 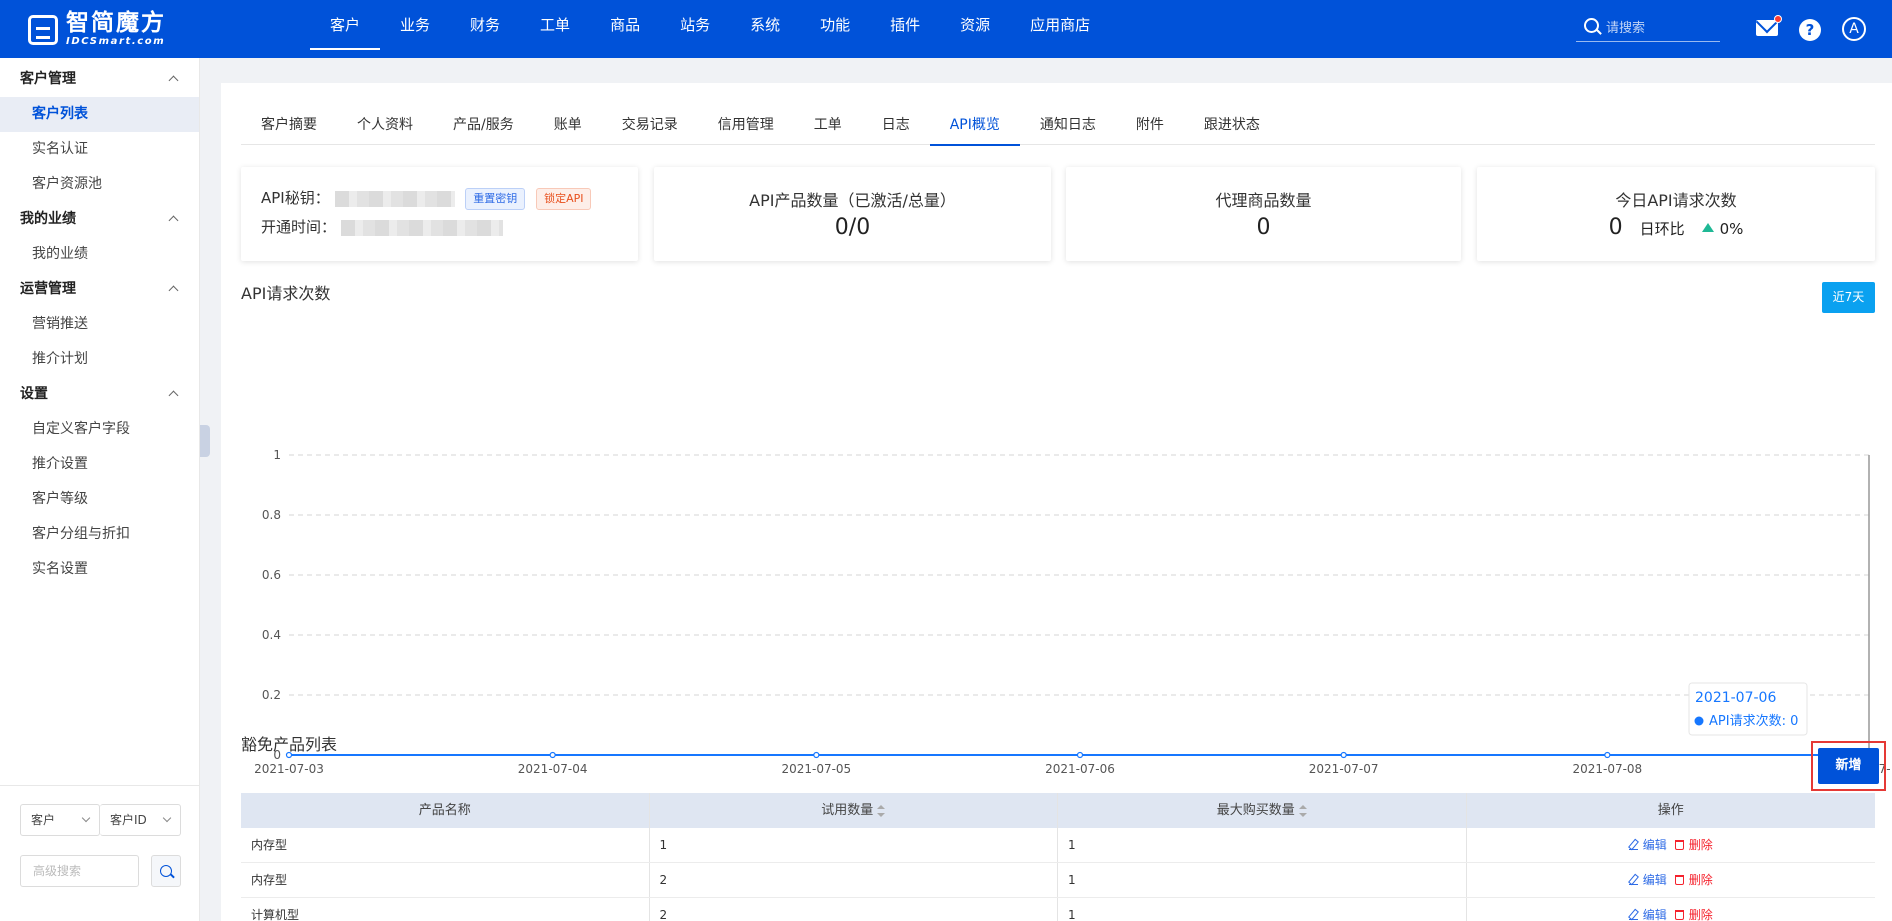 What do you see at coordinates (99, 149) in the screenshot?
I see `sidebar-item: 实名认证` at bounding box center [99, 149].